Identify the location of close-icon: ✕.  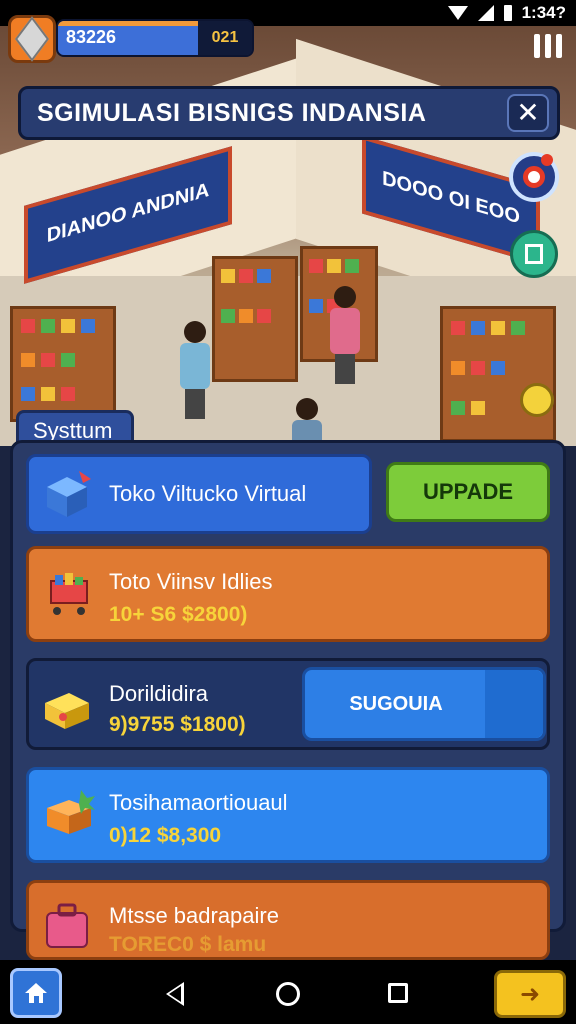
(528, 112).